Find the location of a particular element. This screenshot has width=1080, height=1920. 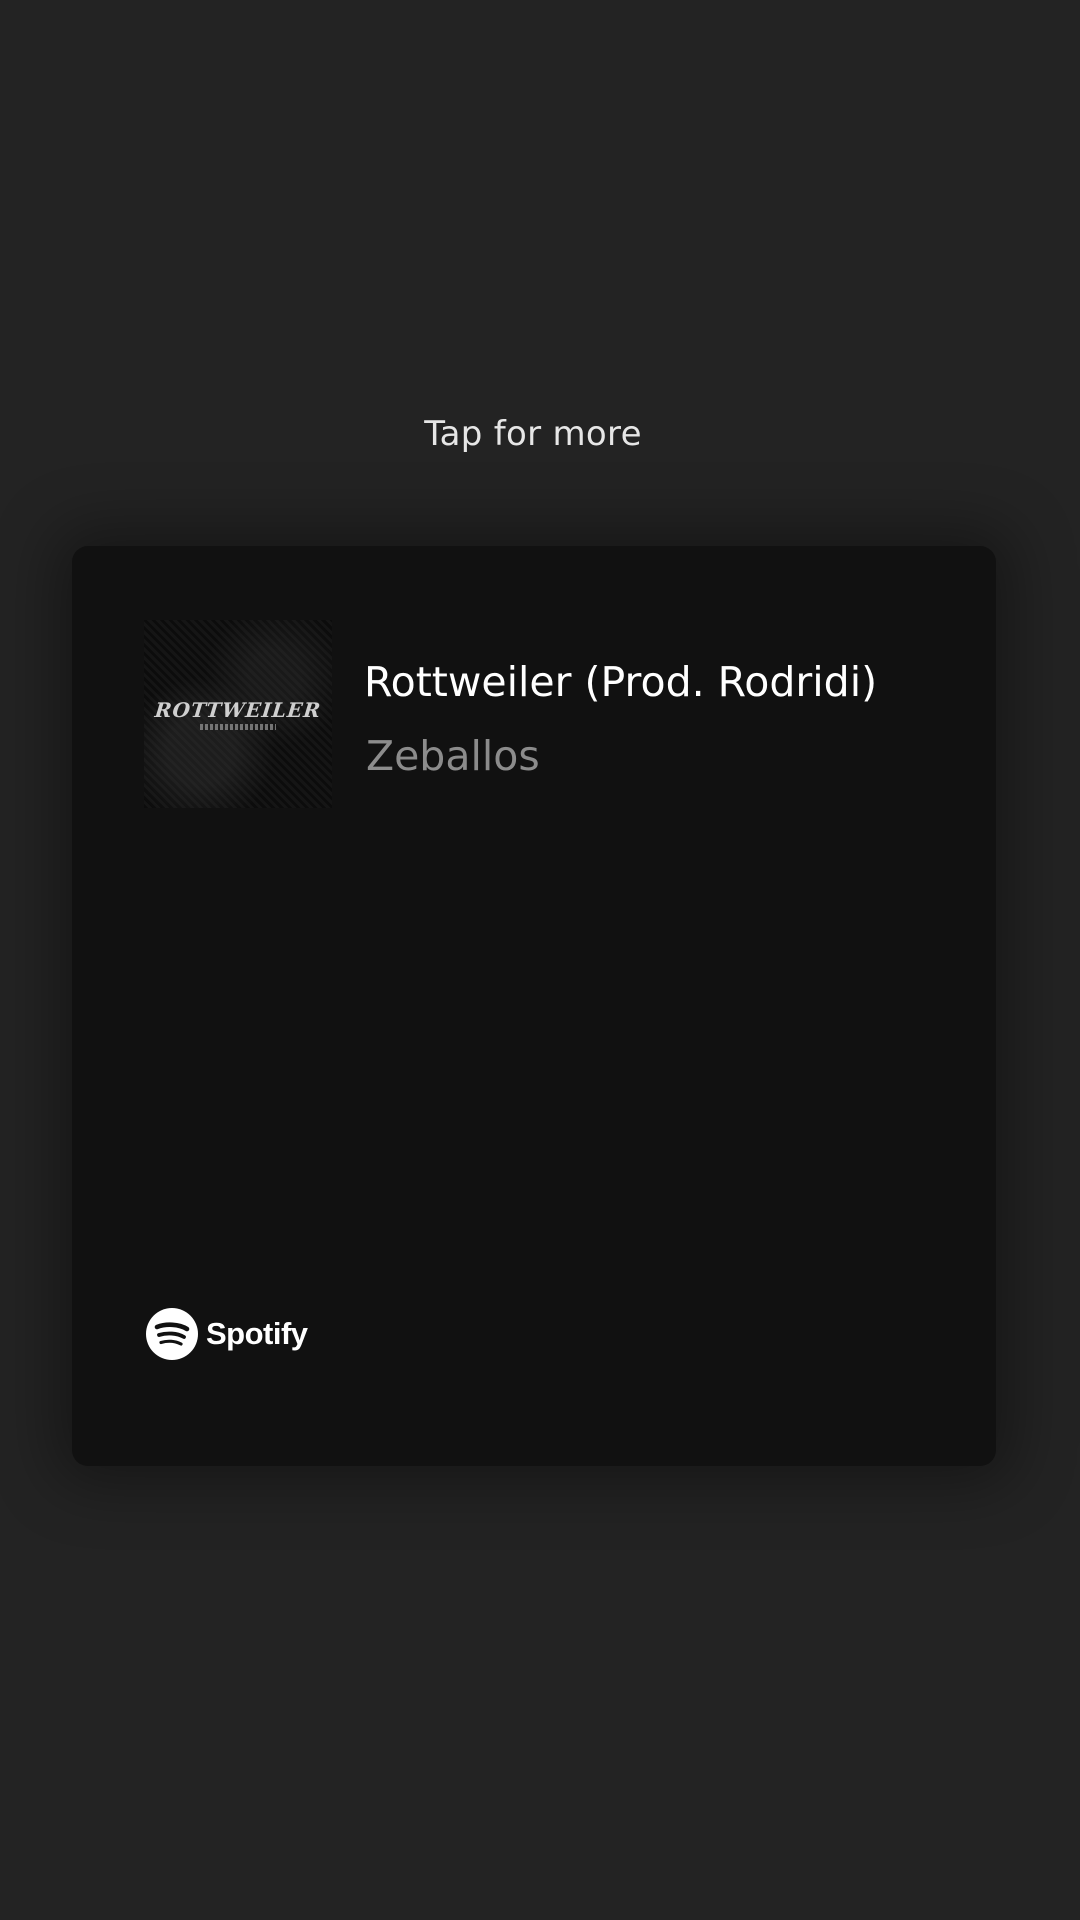

artist-name: Zeballos is located at coordinates (453, 756).